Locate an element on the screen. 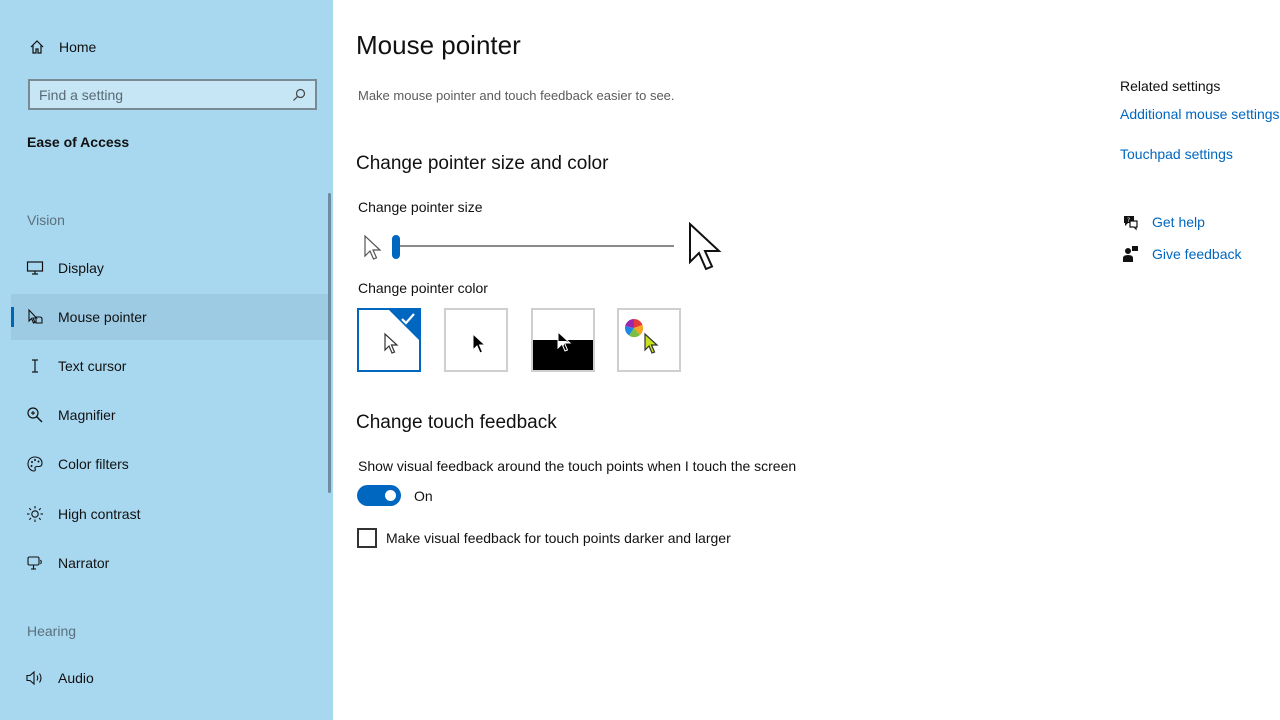  sidebar-scrollbar is located at coordinates (329, 343).